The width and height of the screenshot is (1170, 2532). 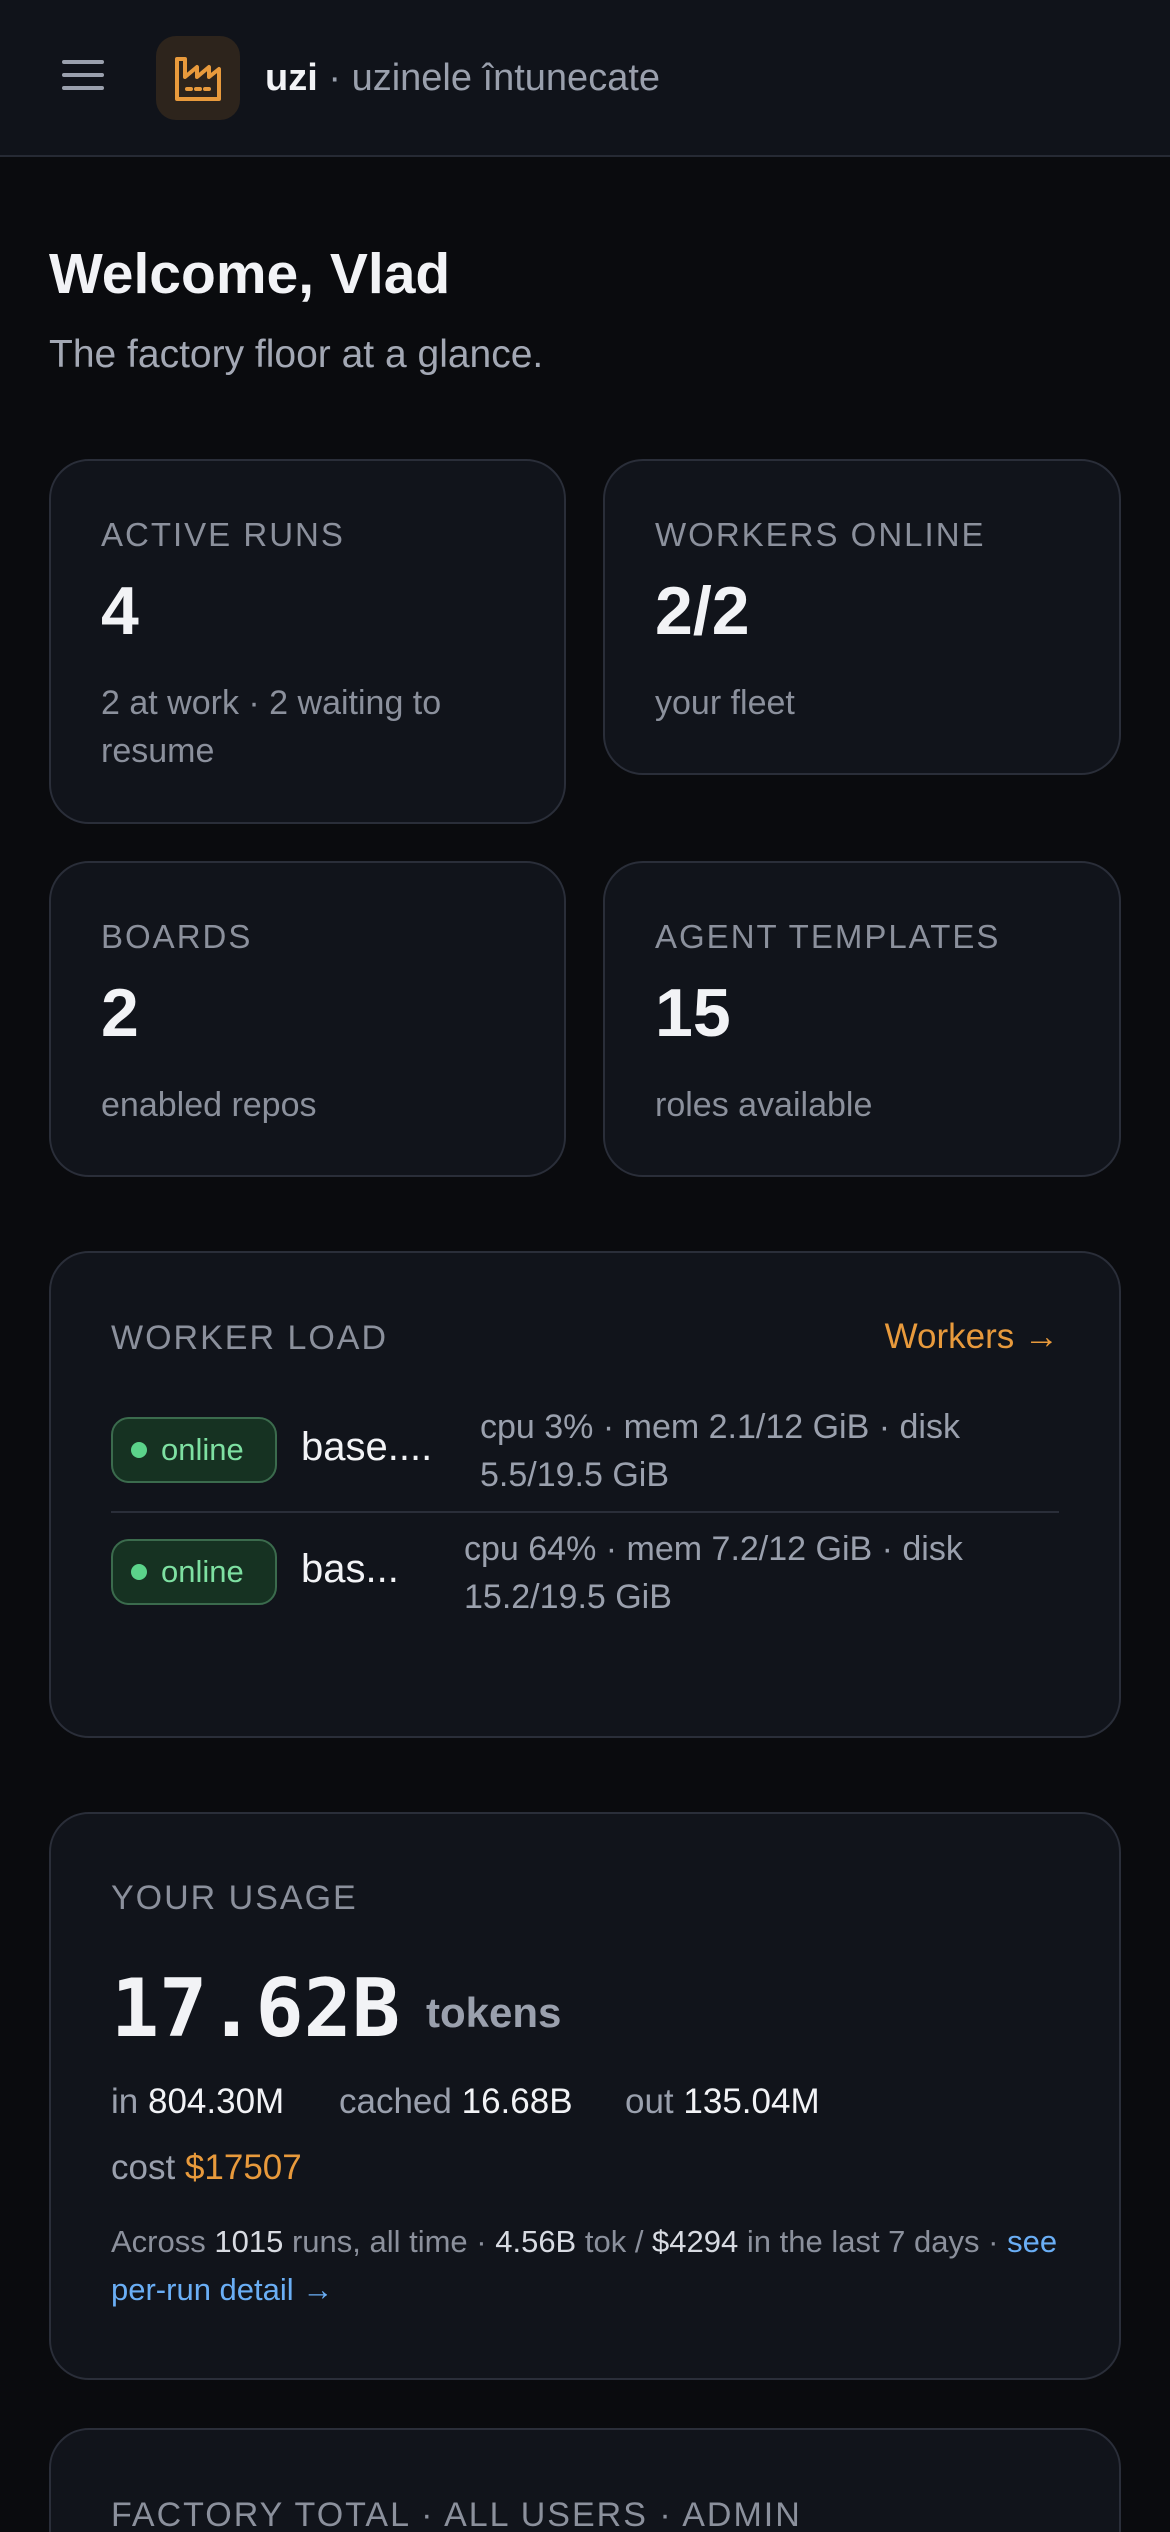 I want to click on top-bar: uzi · uzinele întunecate, so click(x=585, y=78).